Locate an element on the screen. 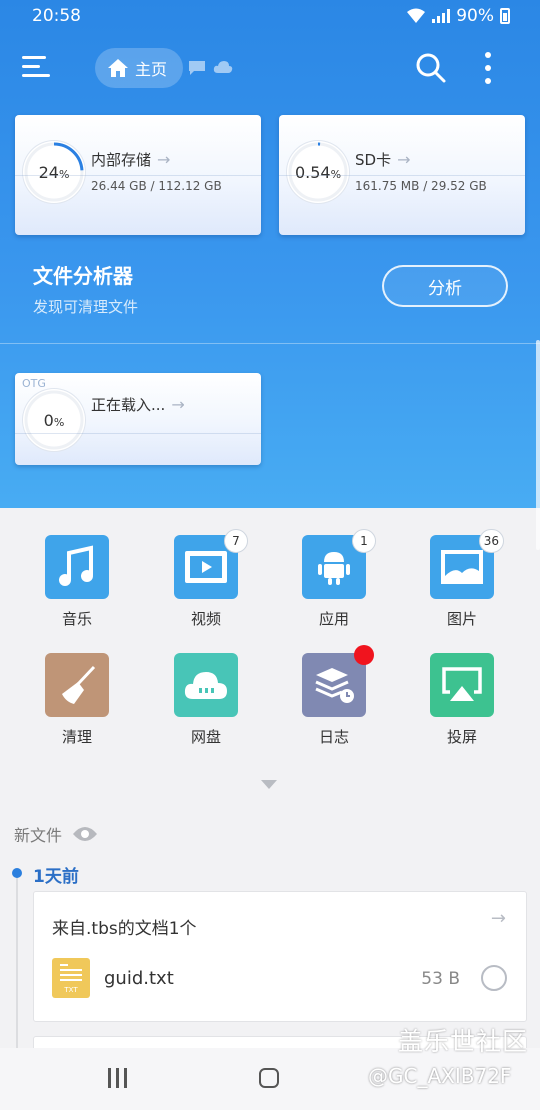 This screenshot has width=540, height=1110. home-tab-label: 主页 is located at coordinates (151, 69).